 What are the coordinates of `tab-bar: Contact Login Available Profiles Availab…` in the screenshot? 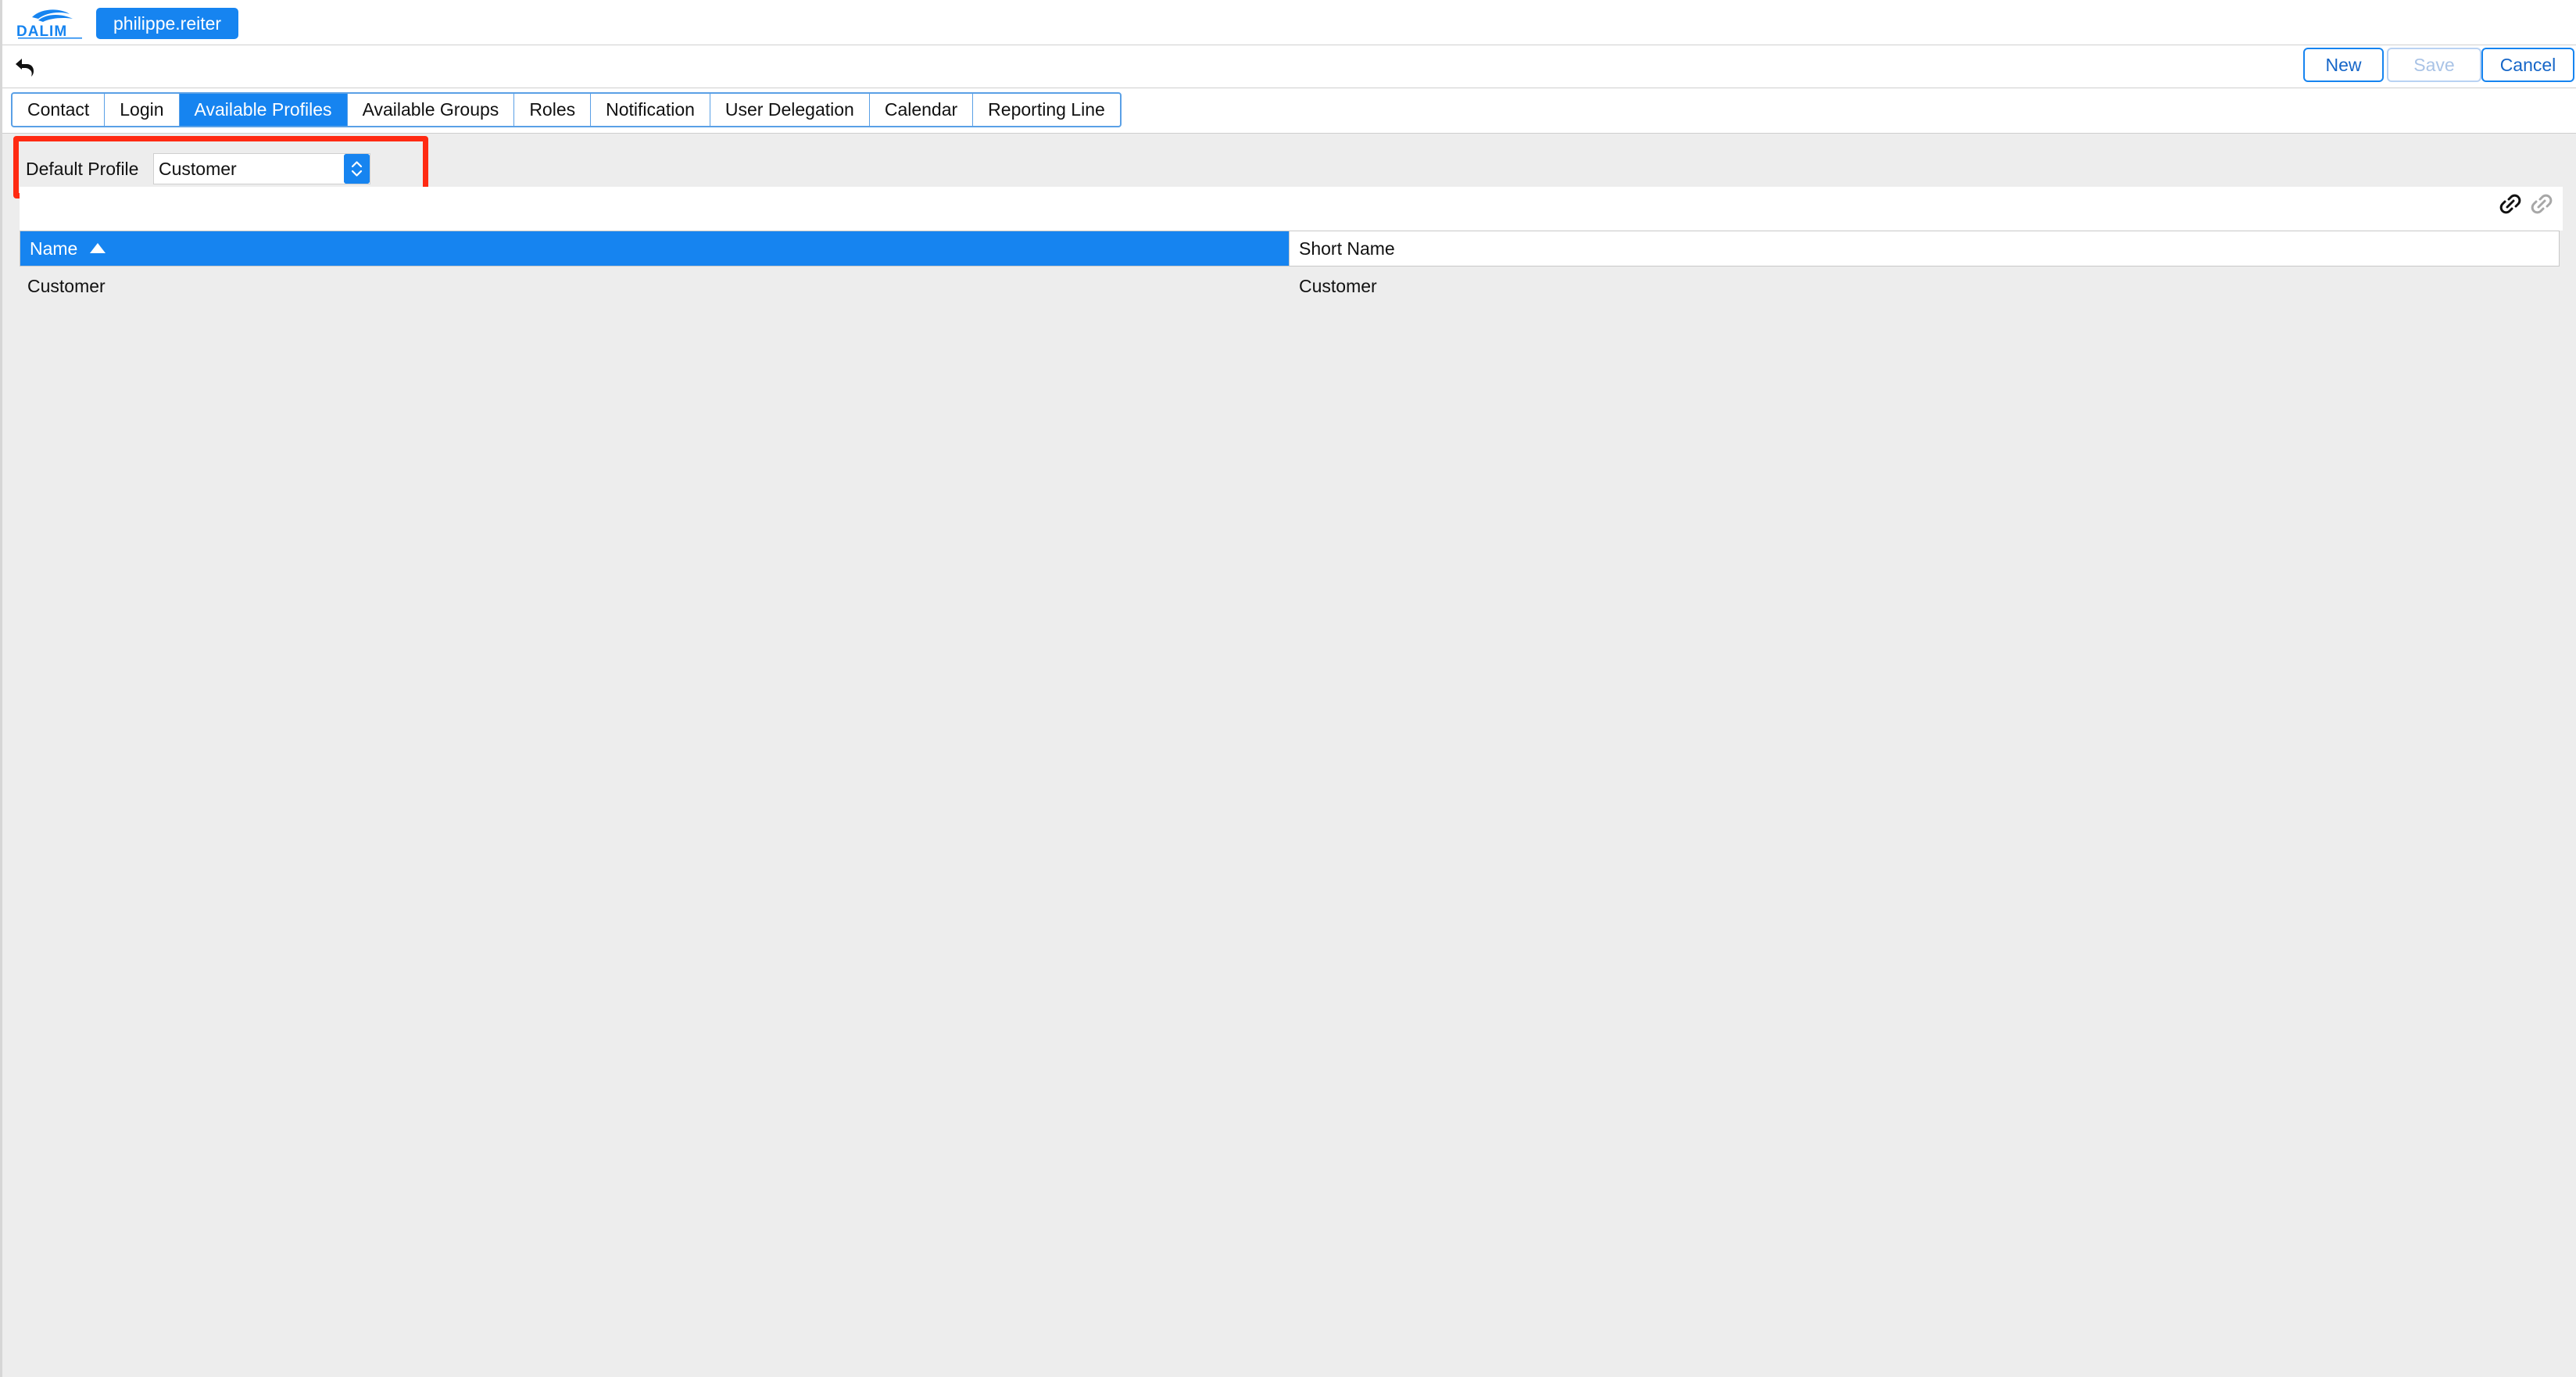 It's located at (566, 110).